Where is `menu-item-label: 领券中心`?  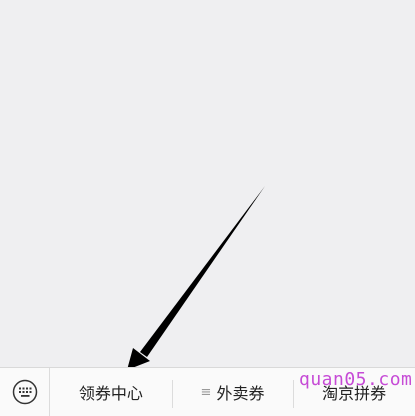
menu-item-label: 领券中心 is located at coordinates (110, 393).